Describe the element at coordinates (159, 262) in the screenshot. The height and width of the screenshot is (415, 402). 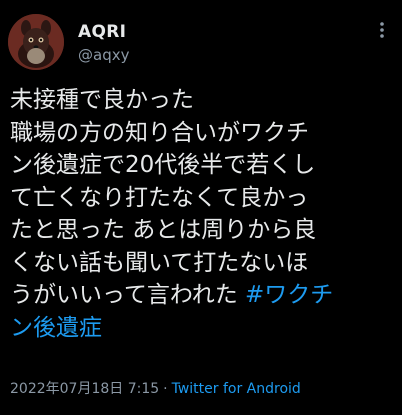
I see `tweet-text-line: くない話も聞いて打たないほ` at that location.